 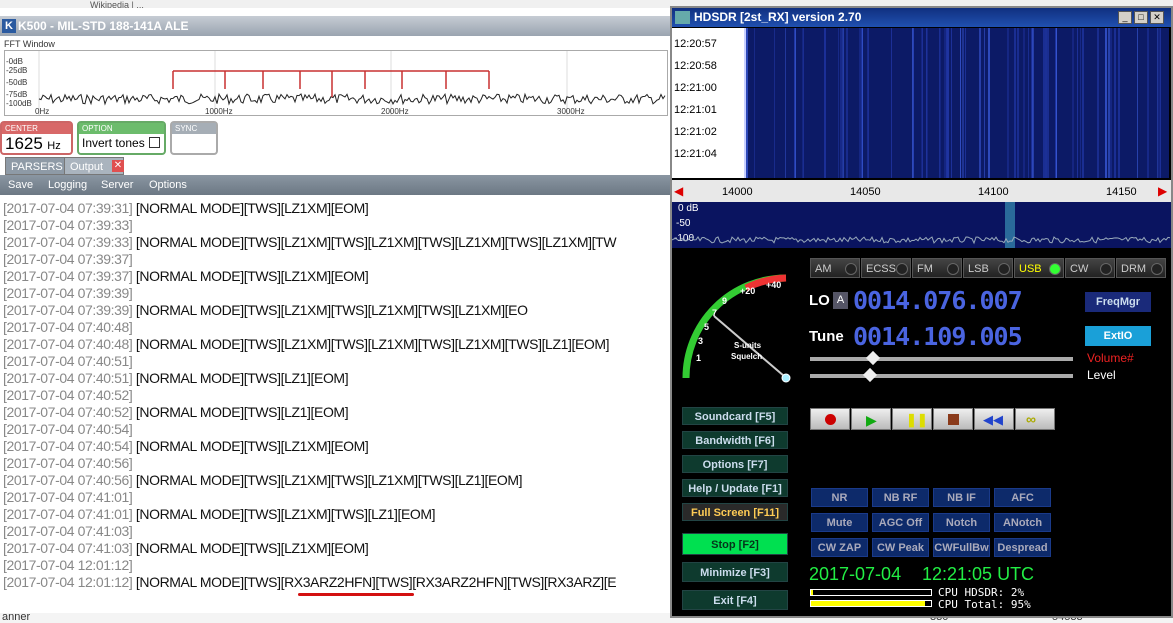 I want to click on s-meter-mark: 1, so click(x=698, y=358).